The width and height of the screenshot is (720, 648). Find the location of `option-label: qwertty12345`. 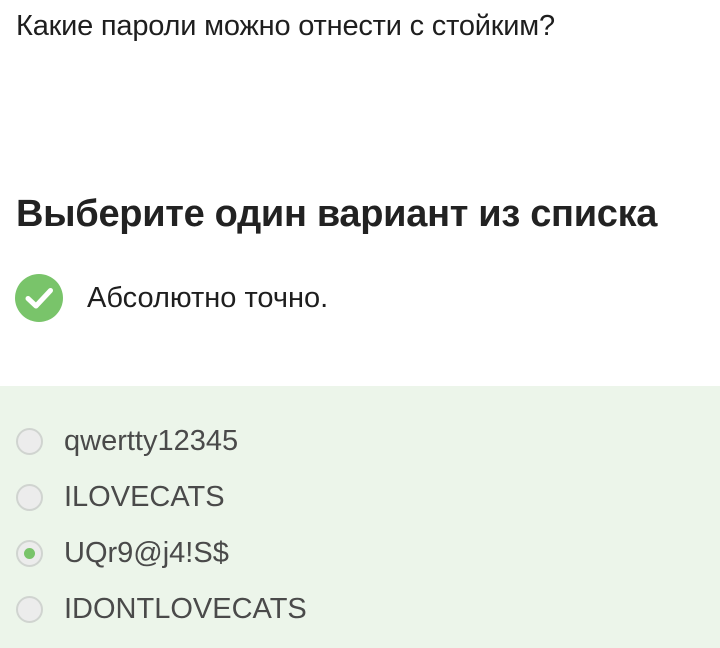

option-label: qwertty12345 is located at coordinates (151, 440).